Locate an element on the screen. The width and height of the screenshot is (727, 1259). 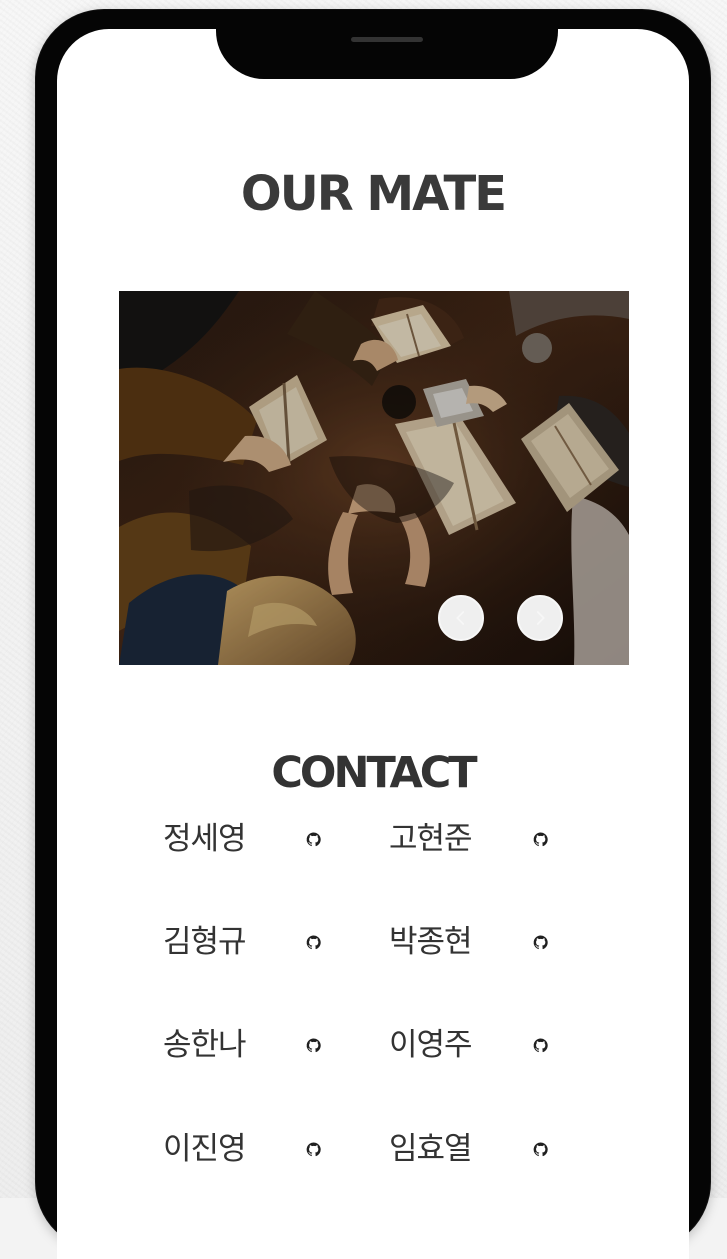
our-mate-title: OUR MATE is located at coordinates (373, 194).